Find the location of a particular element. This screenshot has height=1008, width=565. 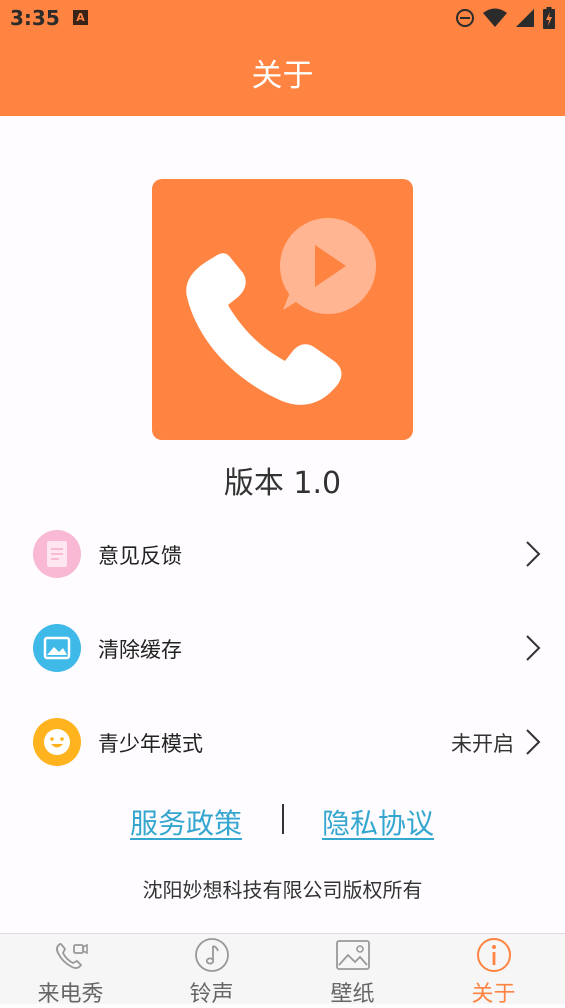

status-icons is located at coordinates (505, 18).